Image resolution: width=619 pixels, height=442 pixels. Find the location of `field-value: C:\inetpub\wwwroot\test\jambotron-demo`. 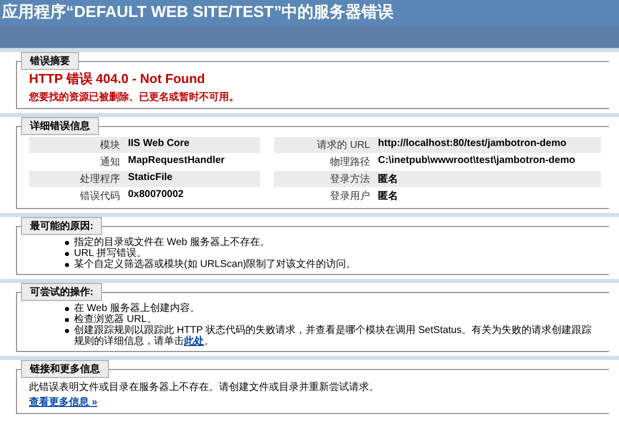

field-value: C:\inetpub\wwwroot\test\jambotron-demo is located at coordinates (476, 161).